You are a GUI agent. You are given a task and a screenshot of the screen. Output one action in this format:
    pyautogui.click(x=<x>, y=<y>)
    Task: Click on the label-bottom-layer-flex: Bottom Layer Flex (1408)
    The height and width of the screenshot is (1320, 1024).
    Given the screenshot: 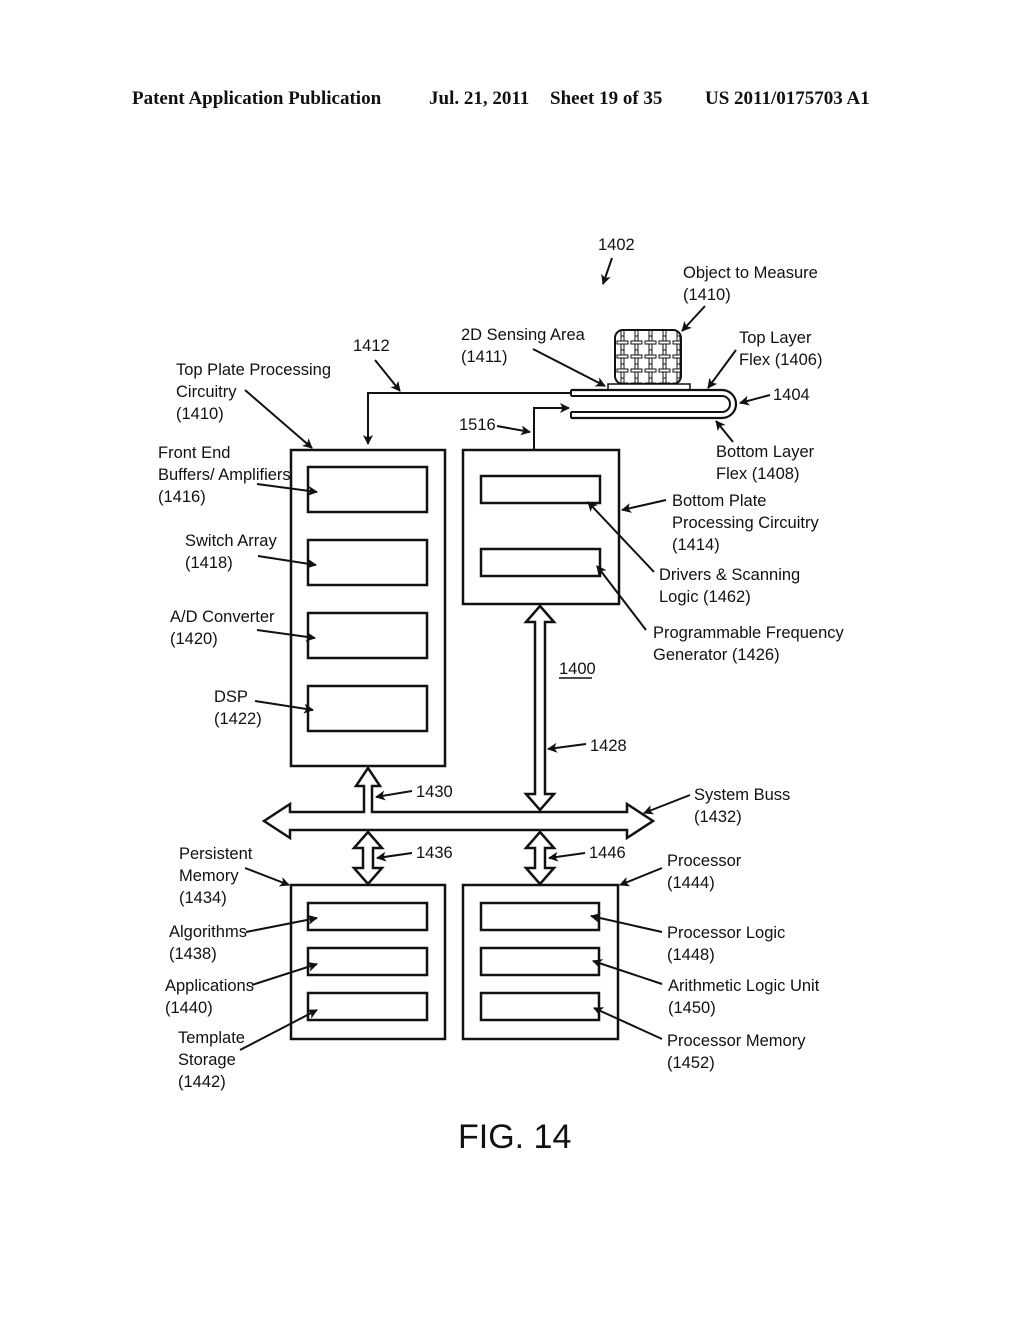 What is the action you would take?
    pyautogui.click(x=765, y=451)
    